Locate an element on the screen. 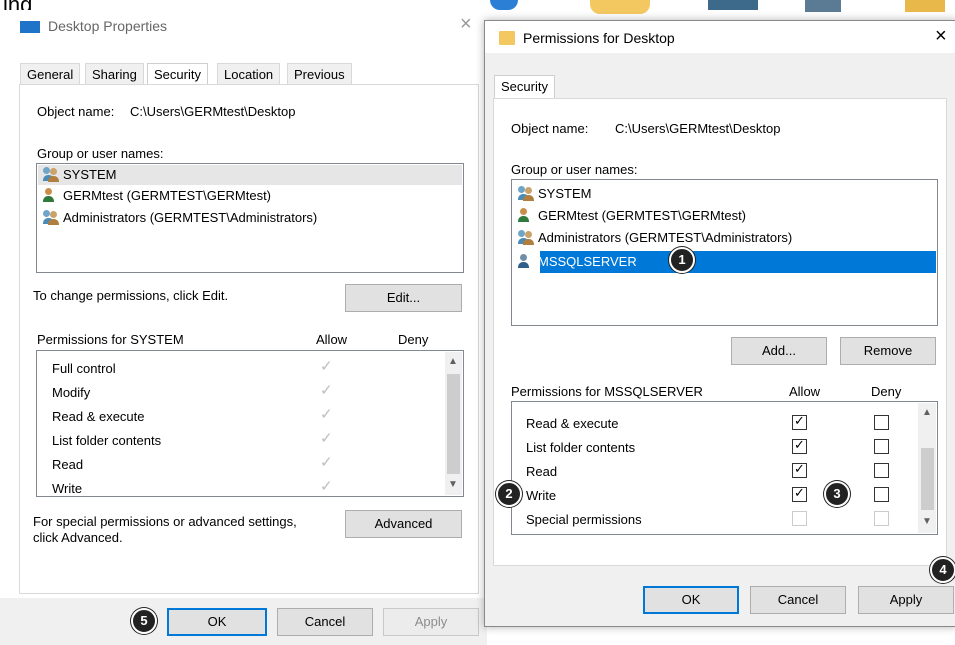  advanced-button: Advanced is located at coordinates (403, 524).